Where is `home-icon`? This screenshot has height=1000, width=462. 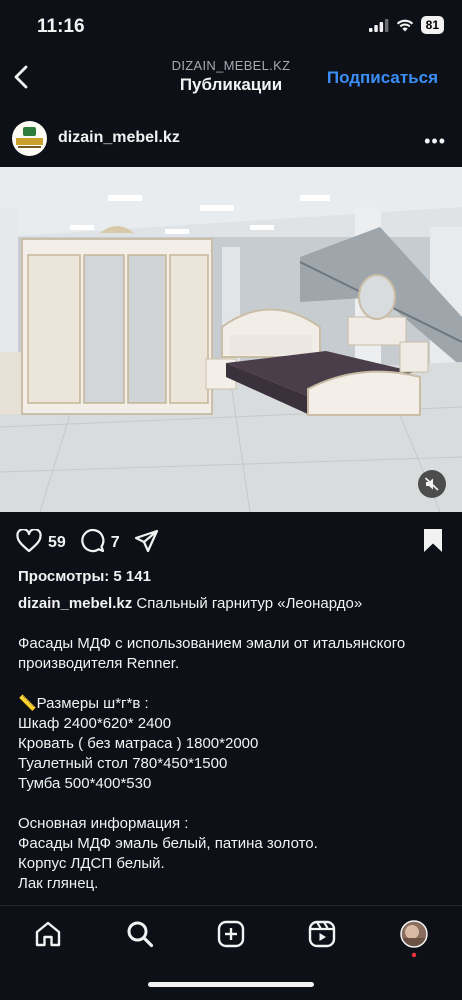 home-icon is located at coordinates (48, 934).